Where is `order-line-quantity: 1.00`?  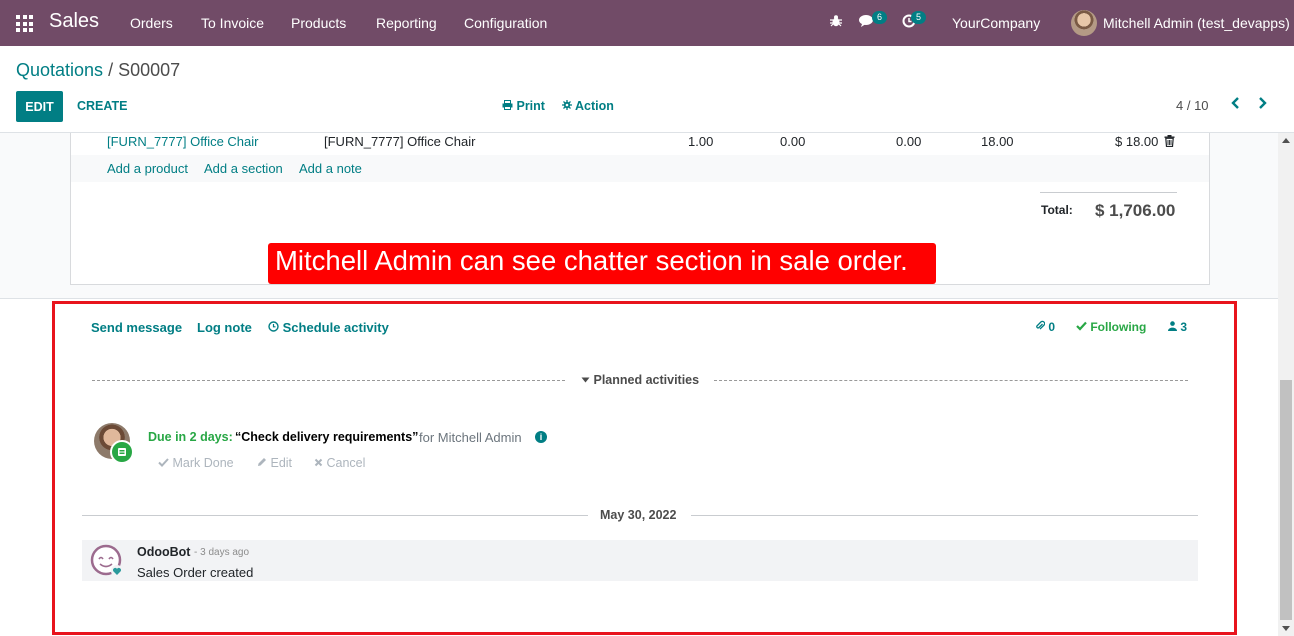
order-line-quantity: 1.00 is located at coordinates (701, 141).